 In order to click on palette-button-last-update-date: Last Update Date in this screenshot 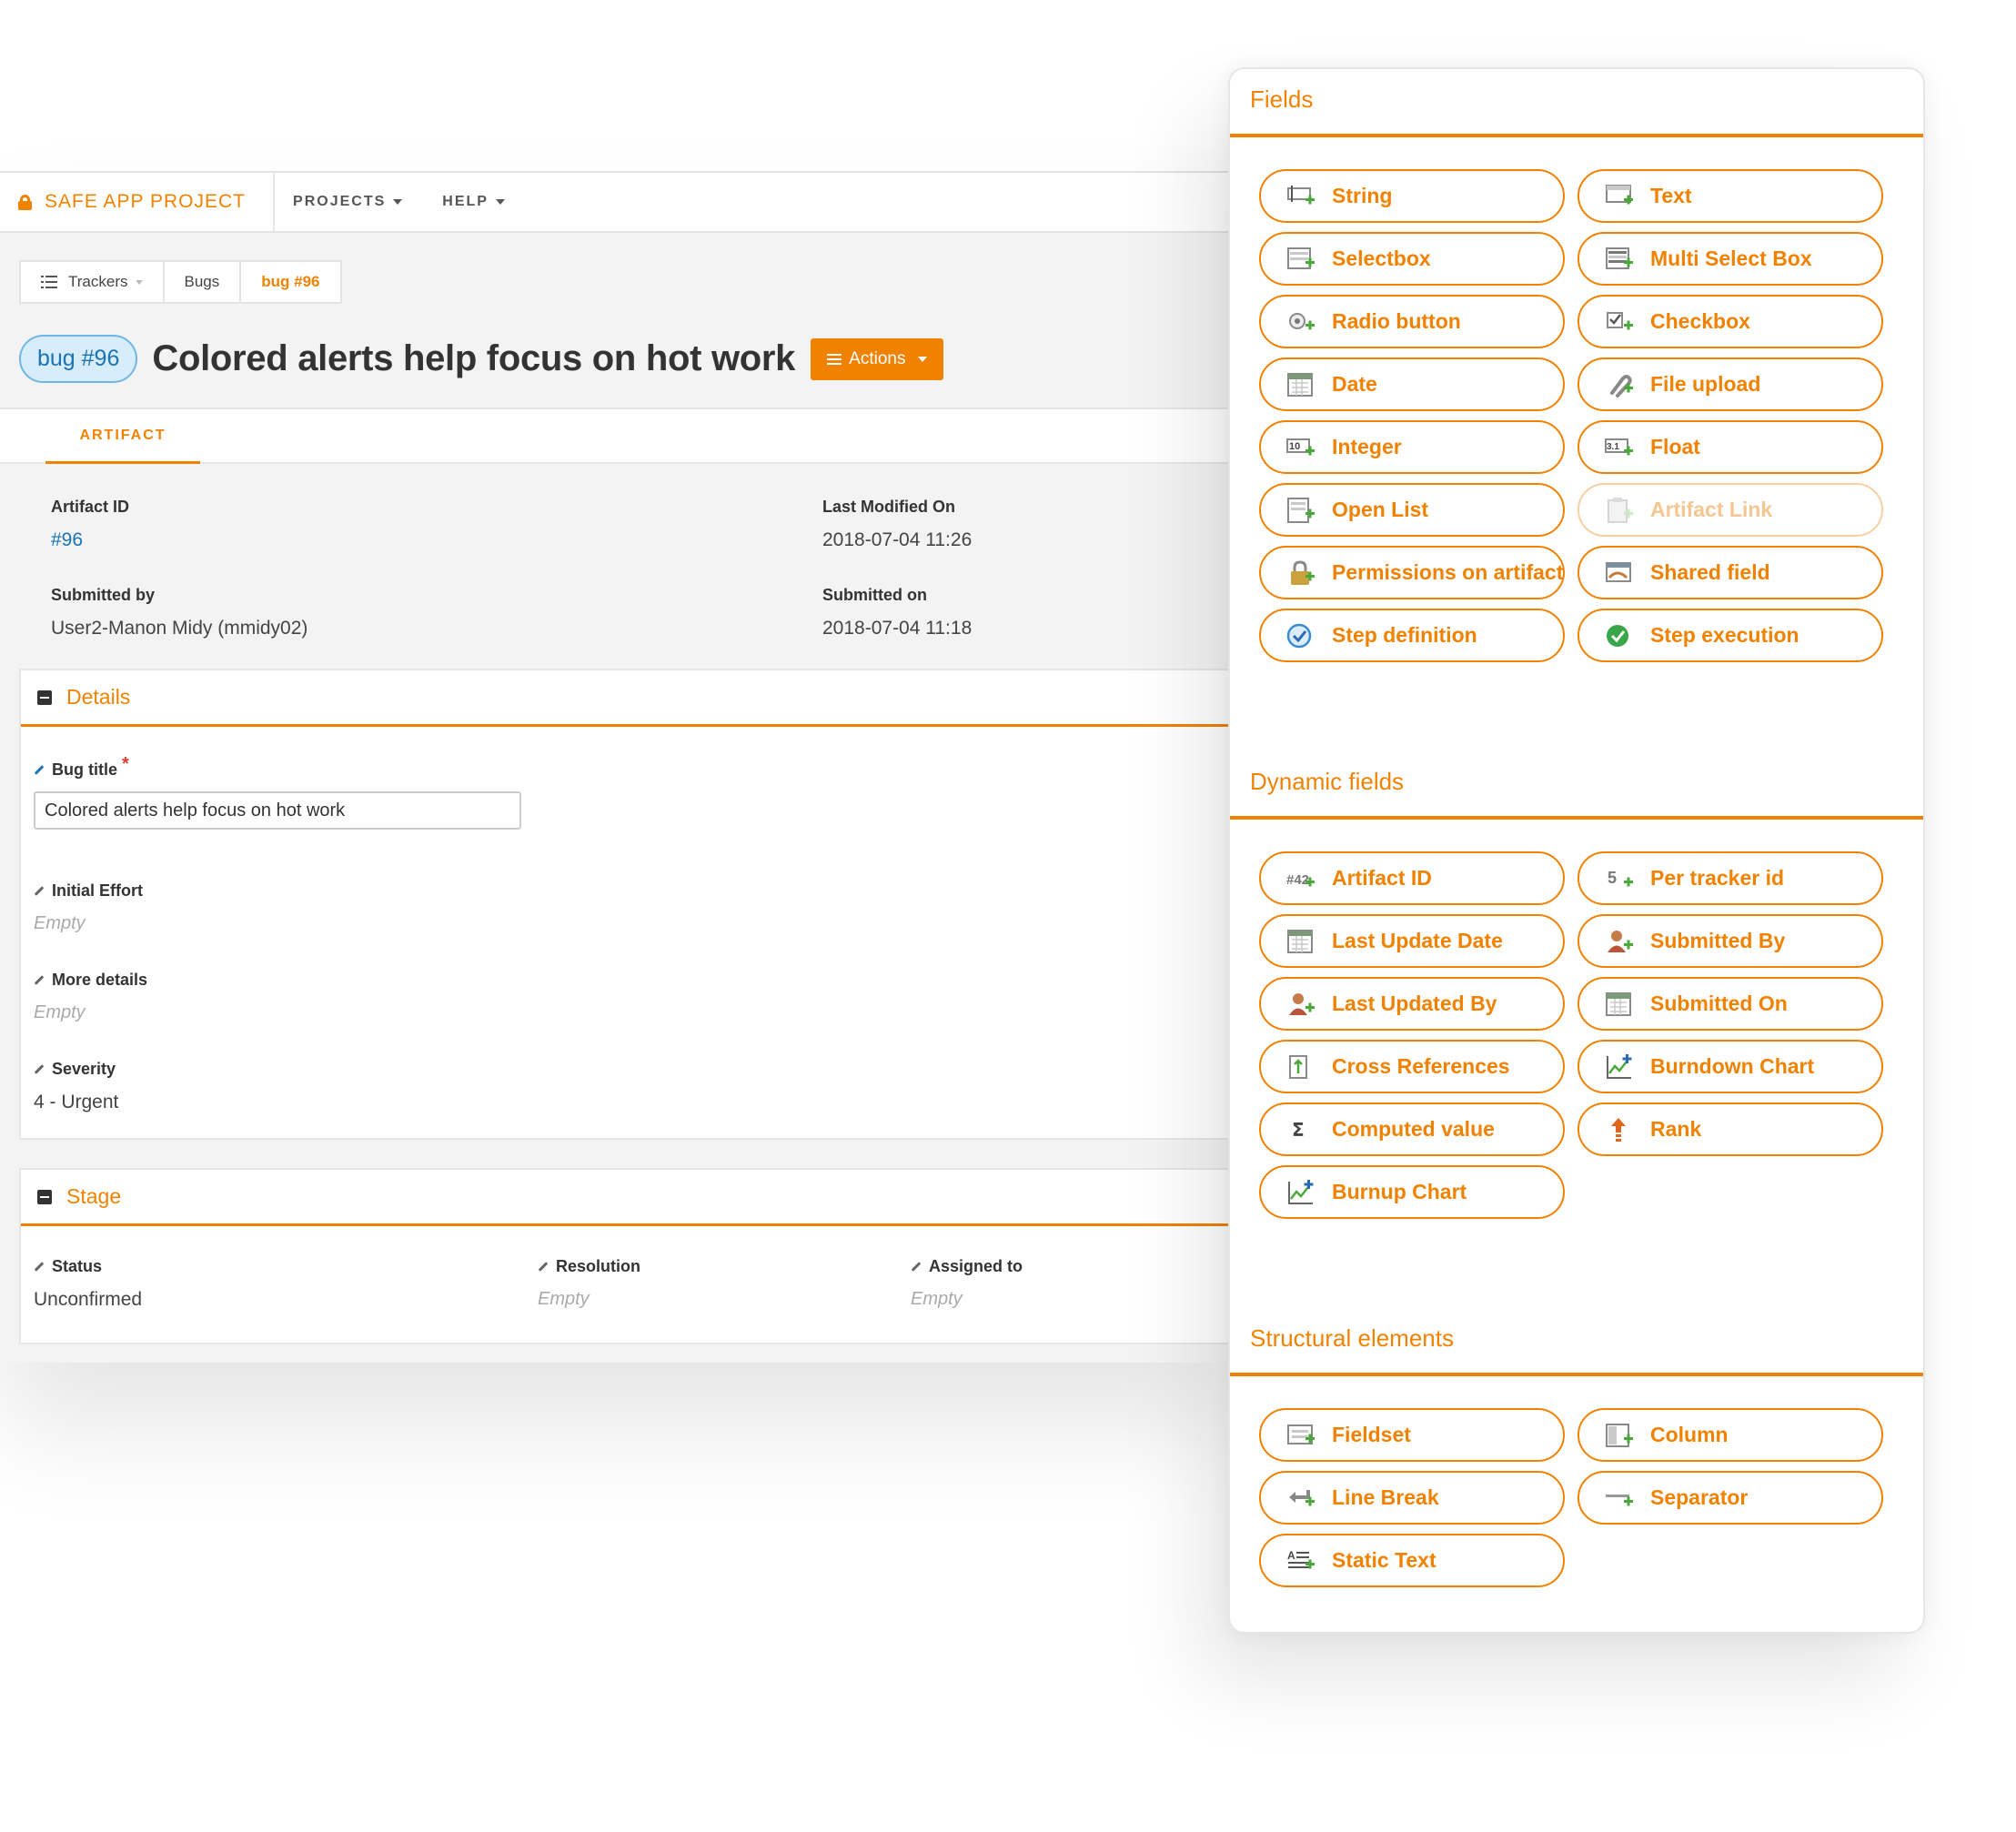, I will do `click(1412, 941)`.